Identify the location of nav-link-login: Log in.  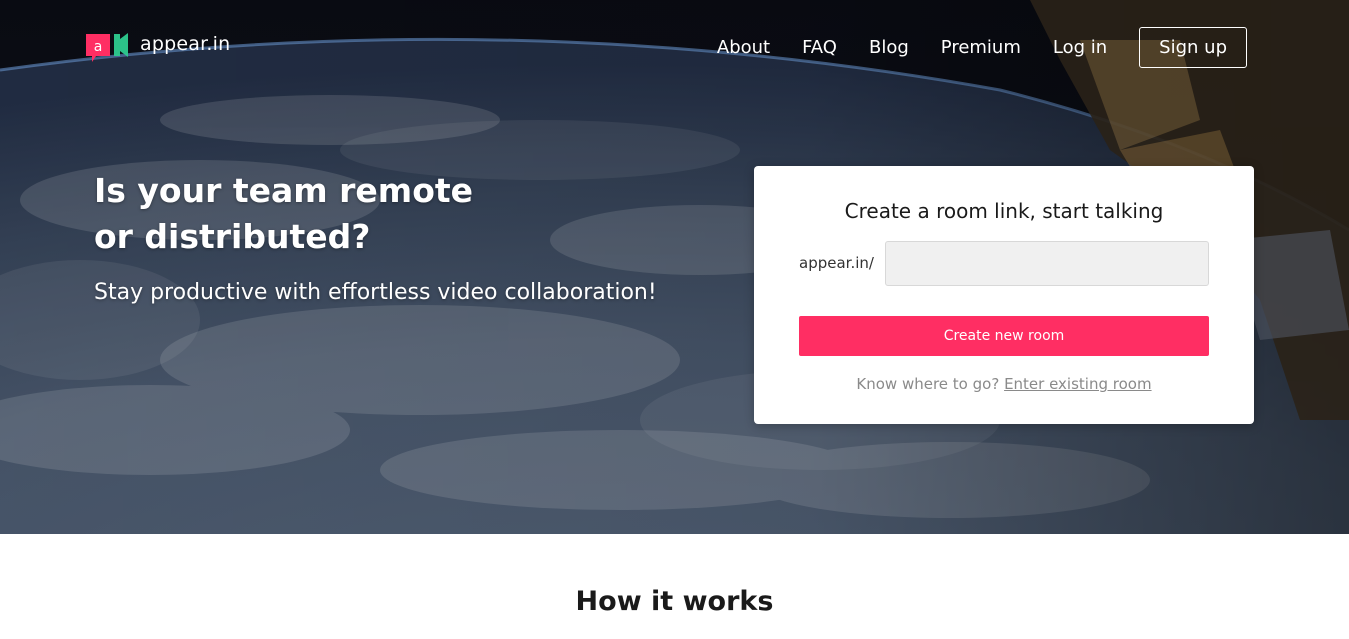
(1080, 48).